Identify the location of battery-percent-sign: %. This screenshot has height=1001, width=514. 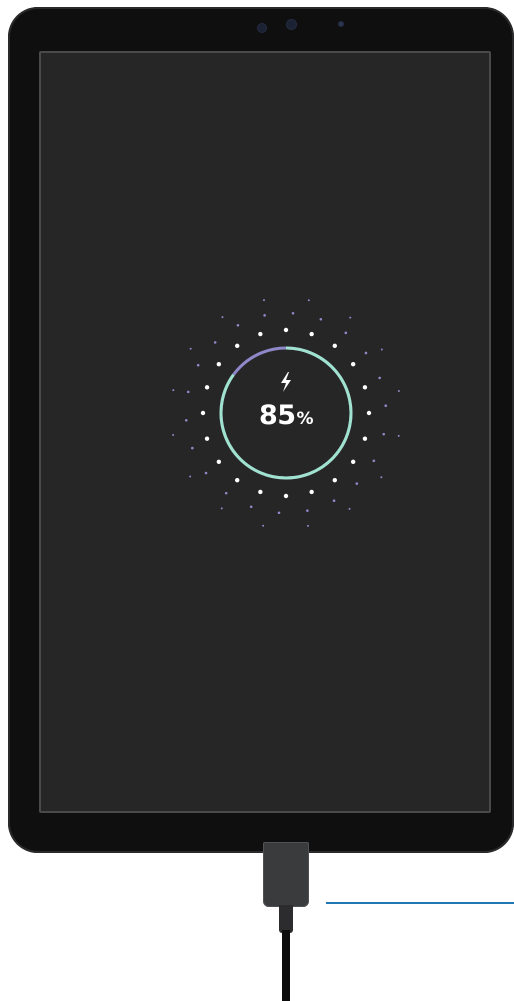
(305, 419).